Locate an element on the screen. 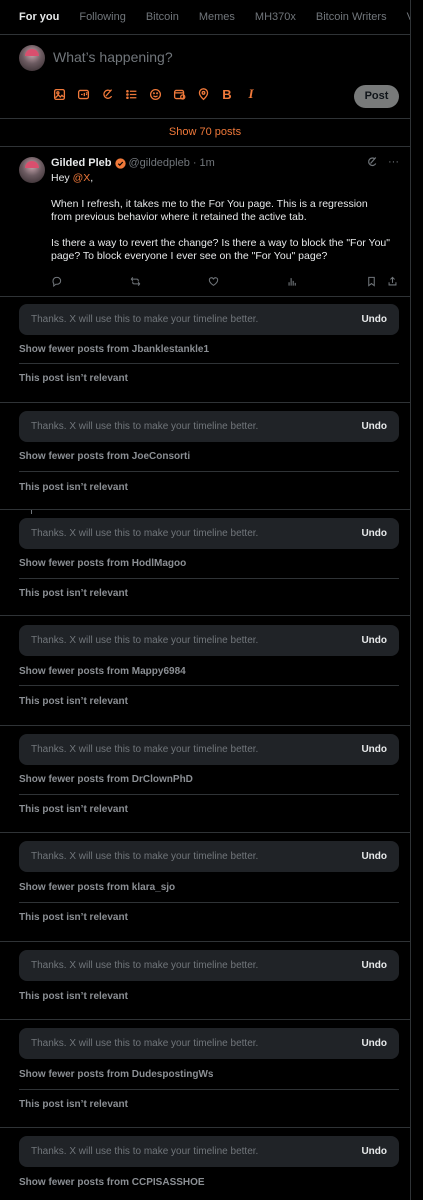 This screenshot has width=423, height=1200. tab-overflow: V is located at coordinates (403, 17).